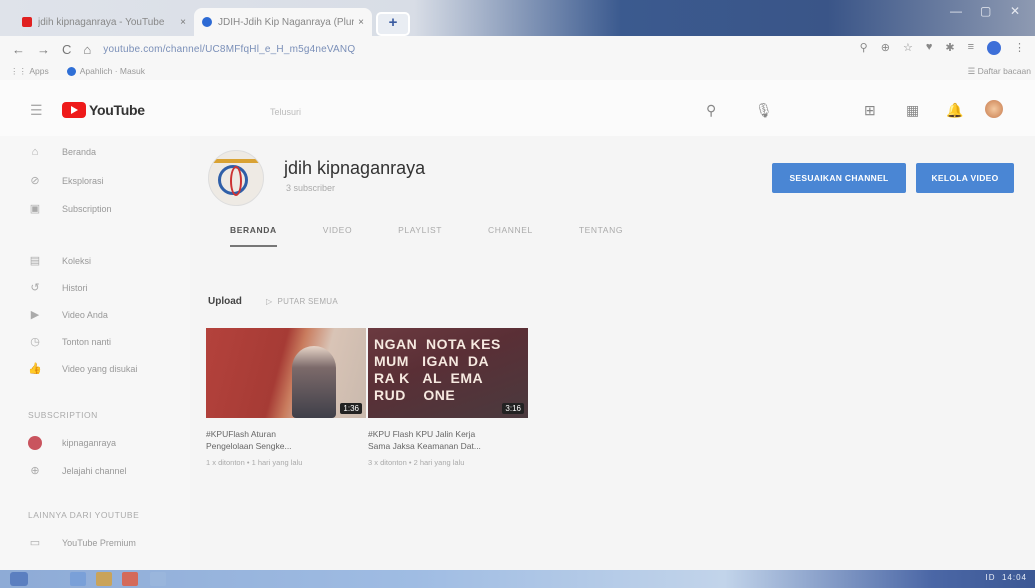 The width and height of the screenshot is (1035, 588). Describe the element at coordinates (416, 462) in the screenshot. I see `video-meta: 3 x ditonton • 2 hari yang lalu` at that location.